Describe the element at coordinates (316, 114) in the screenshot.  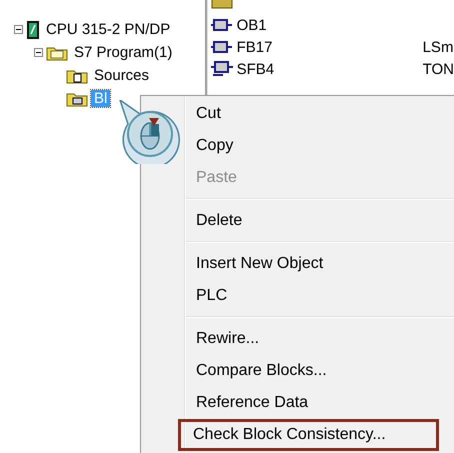
I see `menu-item: Cut` at that location.